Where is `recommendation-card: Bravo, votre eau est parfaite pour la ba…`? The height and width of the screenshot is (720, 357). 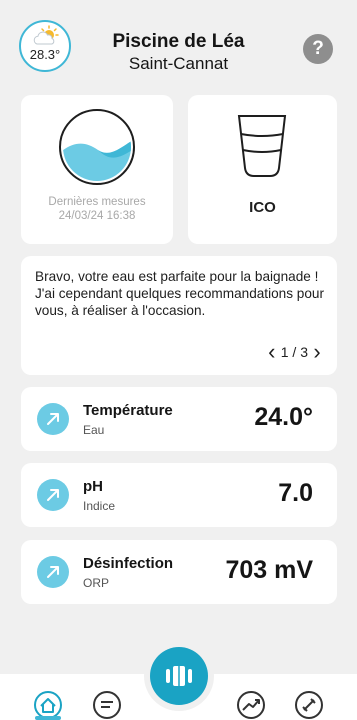 recommendation-card: Bravo, votre eau est parfaite pour la ba… is located at coordinates (179, 315).